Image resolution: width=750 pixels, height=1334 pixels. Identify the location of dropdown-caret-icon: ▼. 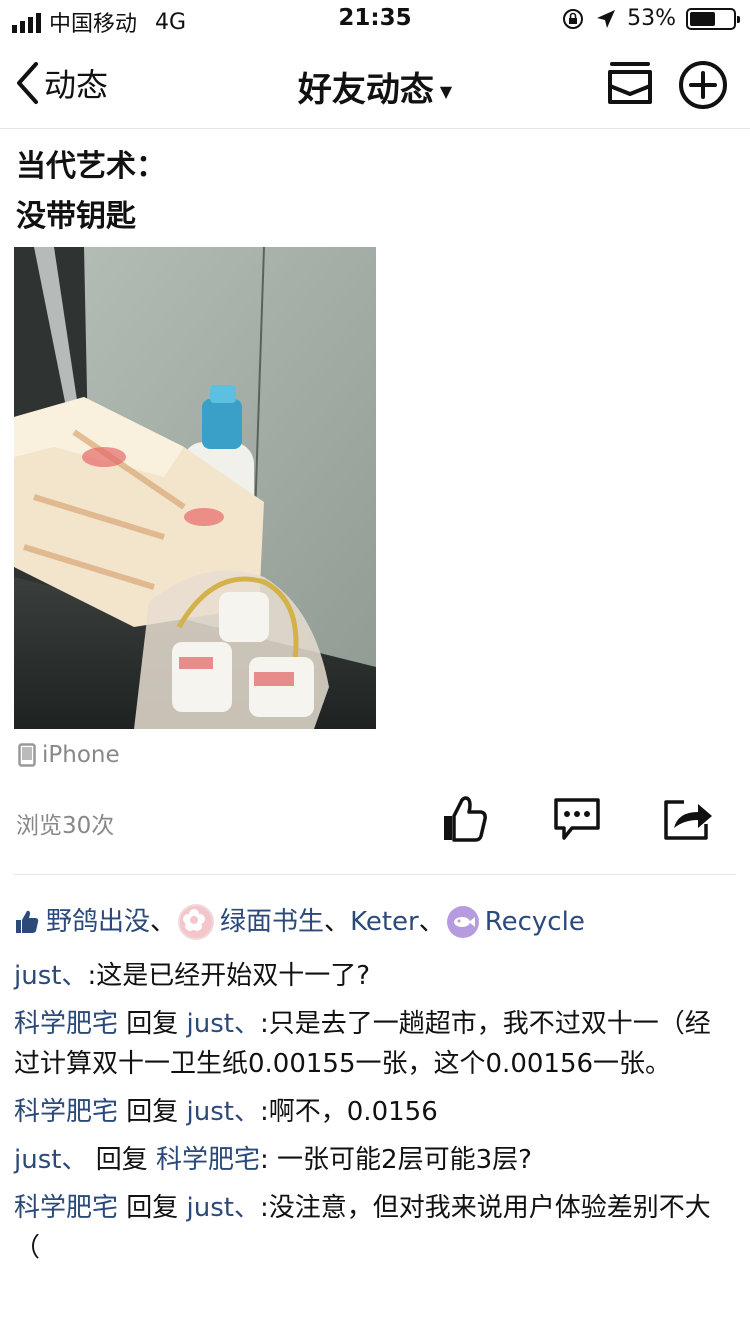
(446, 91).